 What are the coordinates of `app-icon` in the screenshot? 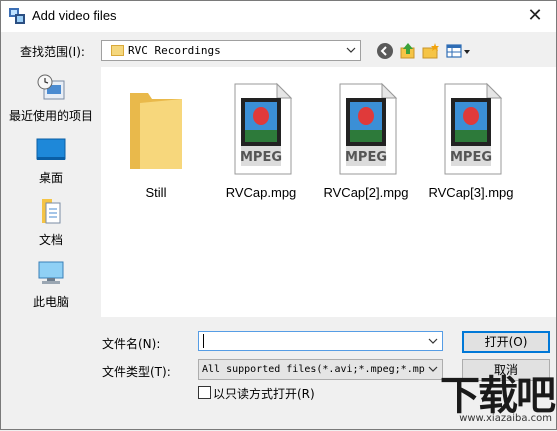 It's located at (17, 16).